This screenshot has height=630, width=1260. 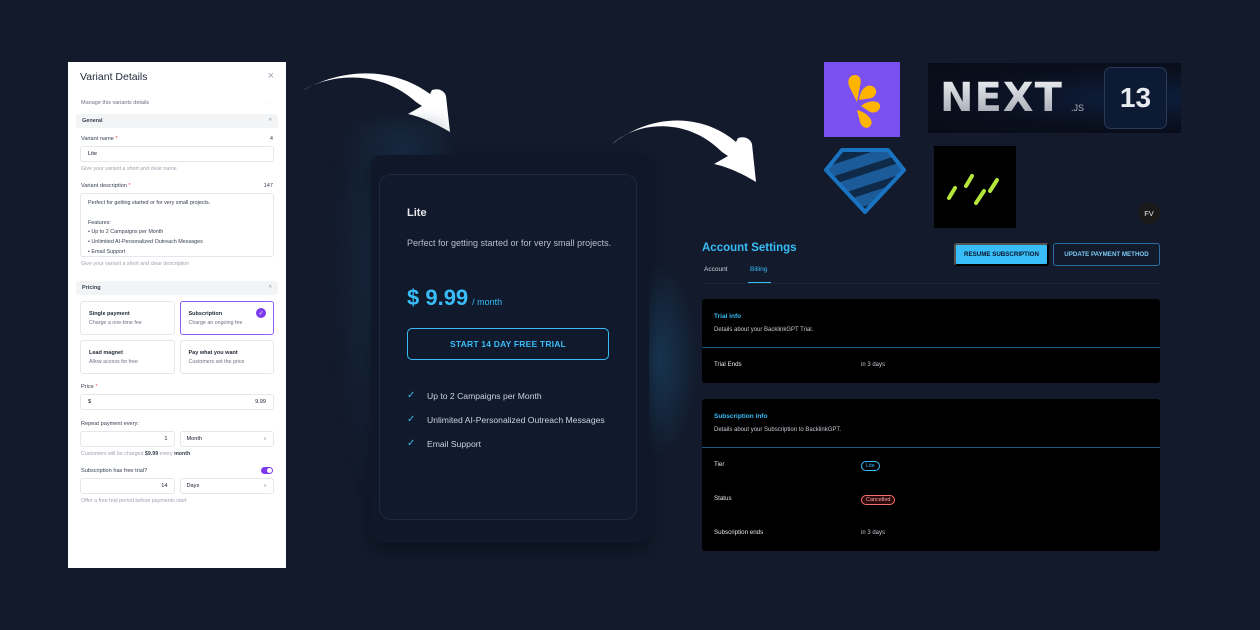 I want to click on check-circle-icon: ✓, so click(x=261, y=313).